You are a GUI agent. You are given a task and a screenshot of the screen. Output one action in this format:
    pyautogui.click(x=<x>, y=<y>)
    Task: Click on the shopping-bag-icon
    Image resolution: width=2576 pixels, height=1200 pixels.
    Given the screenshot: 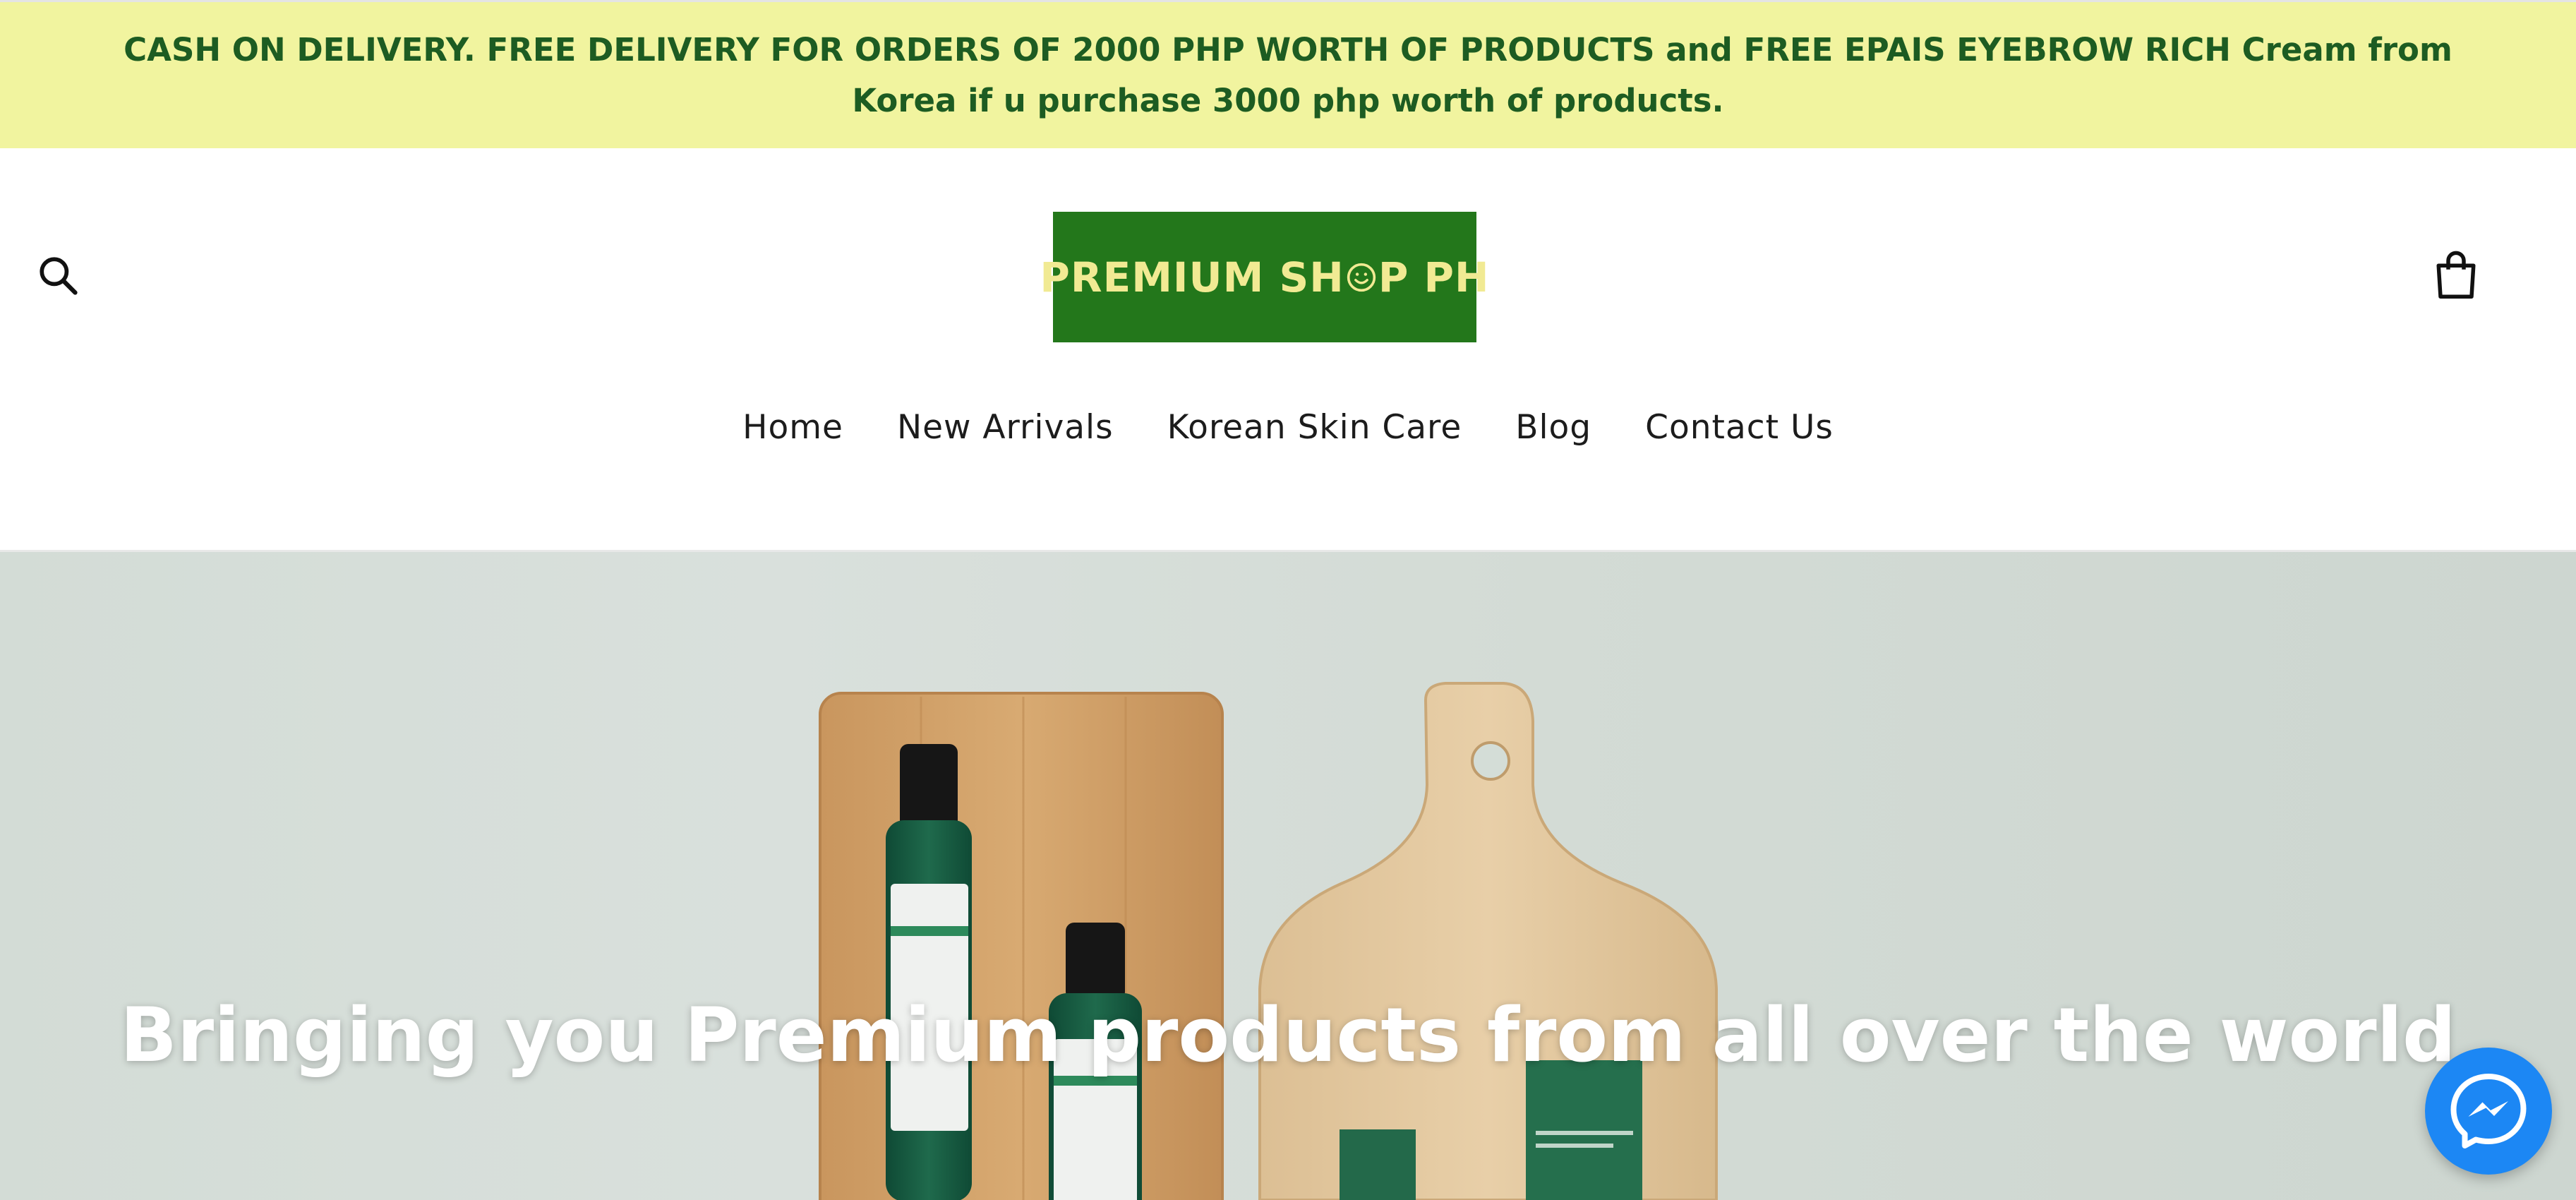 What is the action you would take?
    pyautogui.click(x=2456, y=275)
    